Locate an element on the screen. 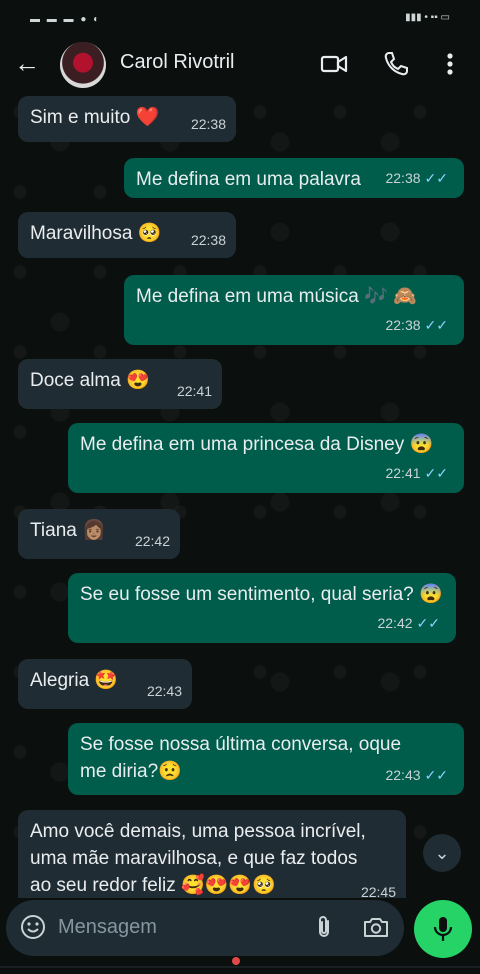 This screenshot has height=974, width=480. message-text: Maravilhosa 🥺 is located at coordinates (96, 233).